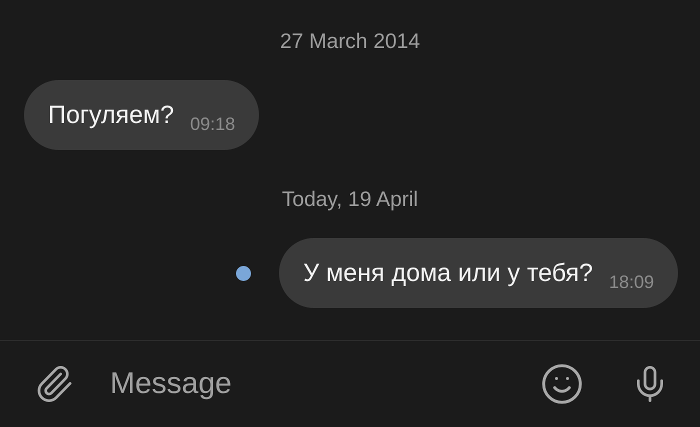 The image size is (700, 427). I want to click on message-text: Погуляем?, so click(111, 115).